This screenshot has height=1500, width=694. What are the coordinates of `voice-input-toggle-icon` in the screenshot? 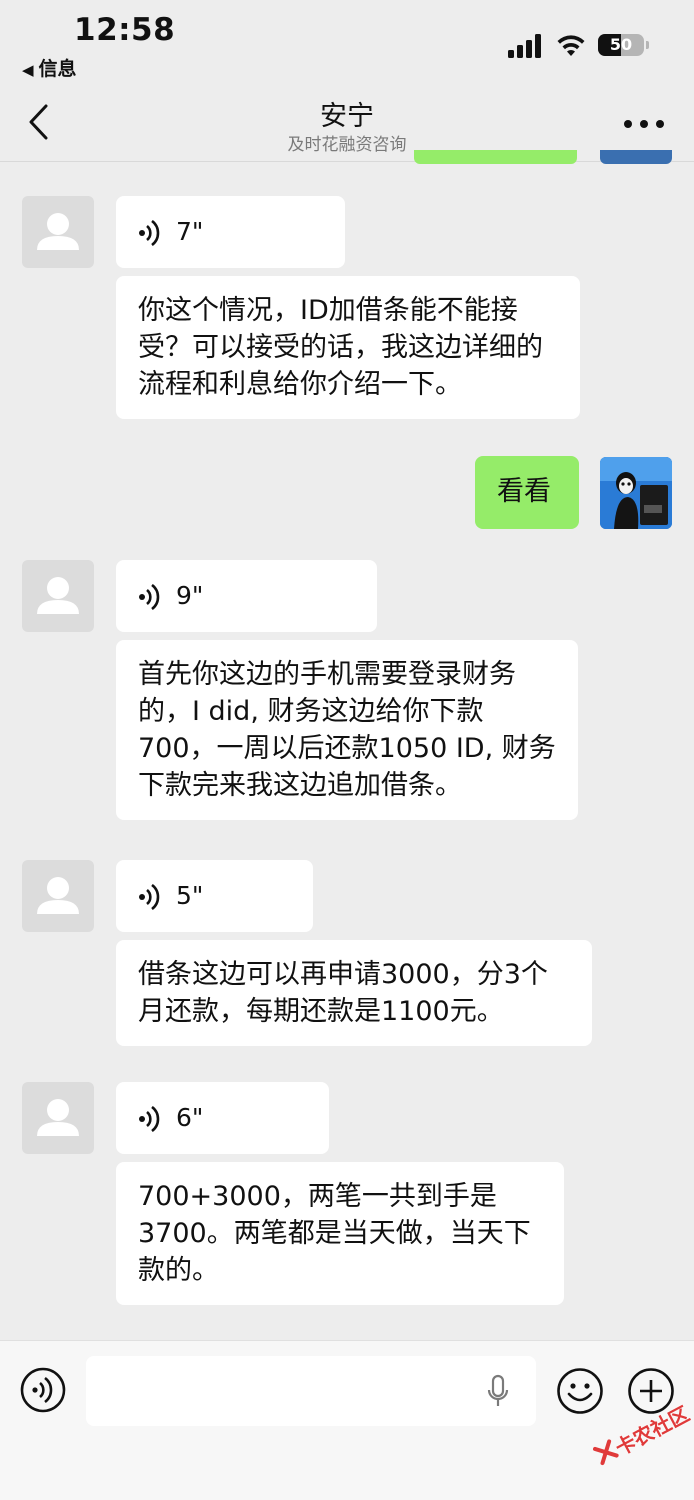 It's located at (43, 1390).